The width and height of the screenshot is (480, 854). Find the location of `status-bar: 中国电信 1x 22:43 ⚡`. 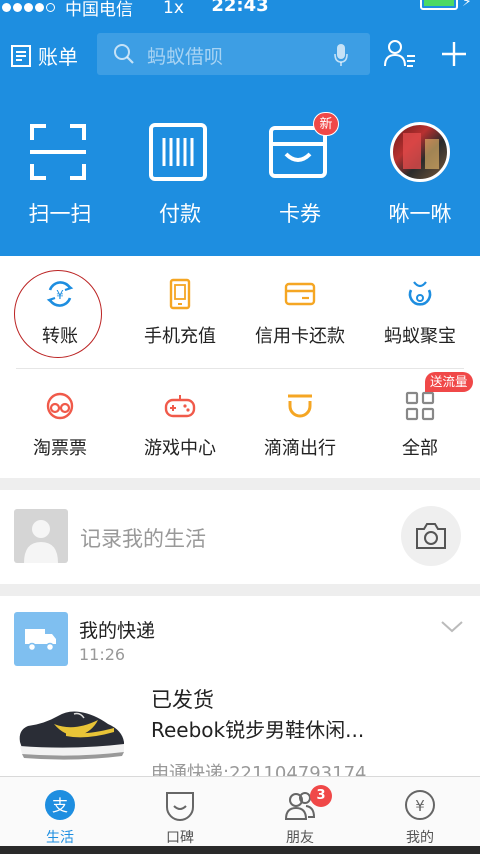

status-bar: 中国电信 1x 22:43 ⚡ is located at coordinates (240, 9).